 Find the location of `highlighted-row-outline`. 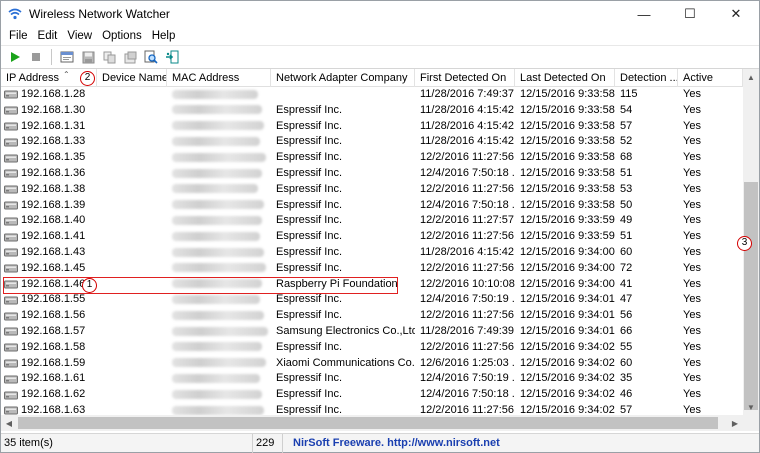

highlighted-row-outline is located at coordinates (200, 285).